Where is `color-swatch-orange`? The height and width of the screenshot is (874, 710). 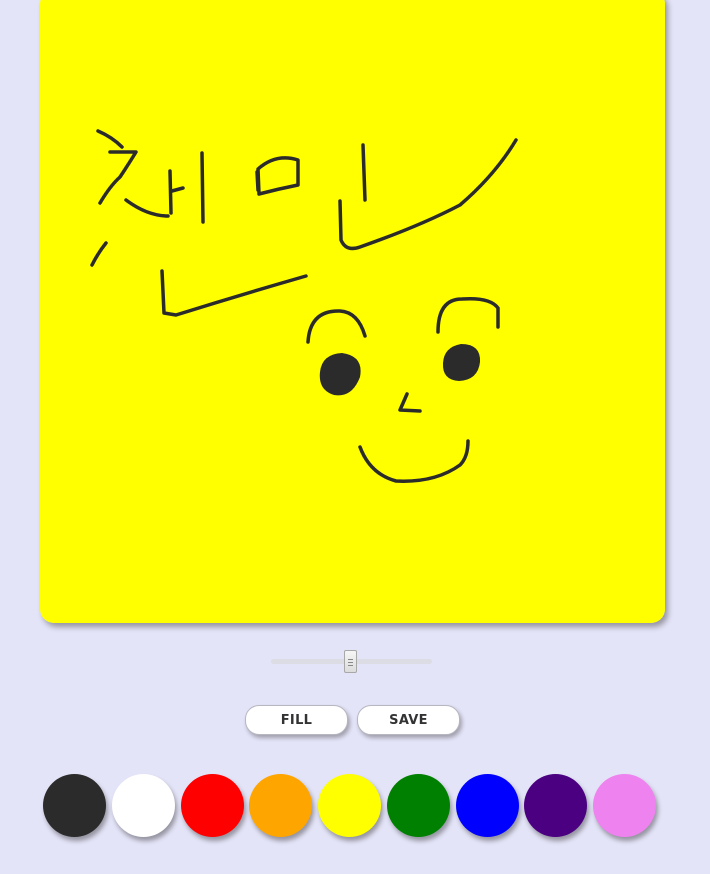
color-swatch-orange is located at coordinates (280, 805).